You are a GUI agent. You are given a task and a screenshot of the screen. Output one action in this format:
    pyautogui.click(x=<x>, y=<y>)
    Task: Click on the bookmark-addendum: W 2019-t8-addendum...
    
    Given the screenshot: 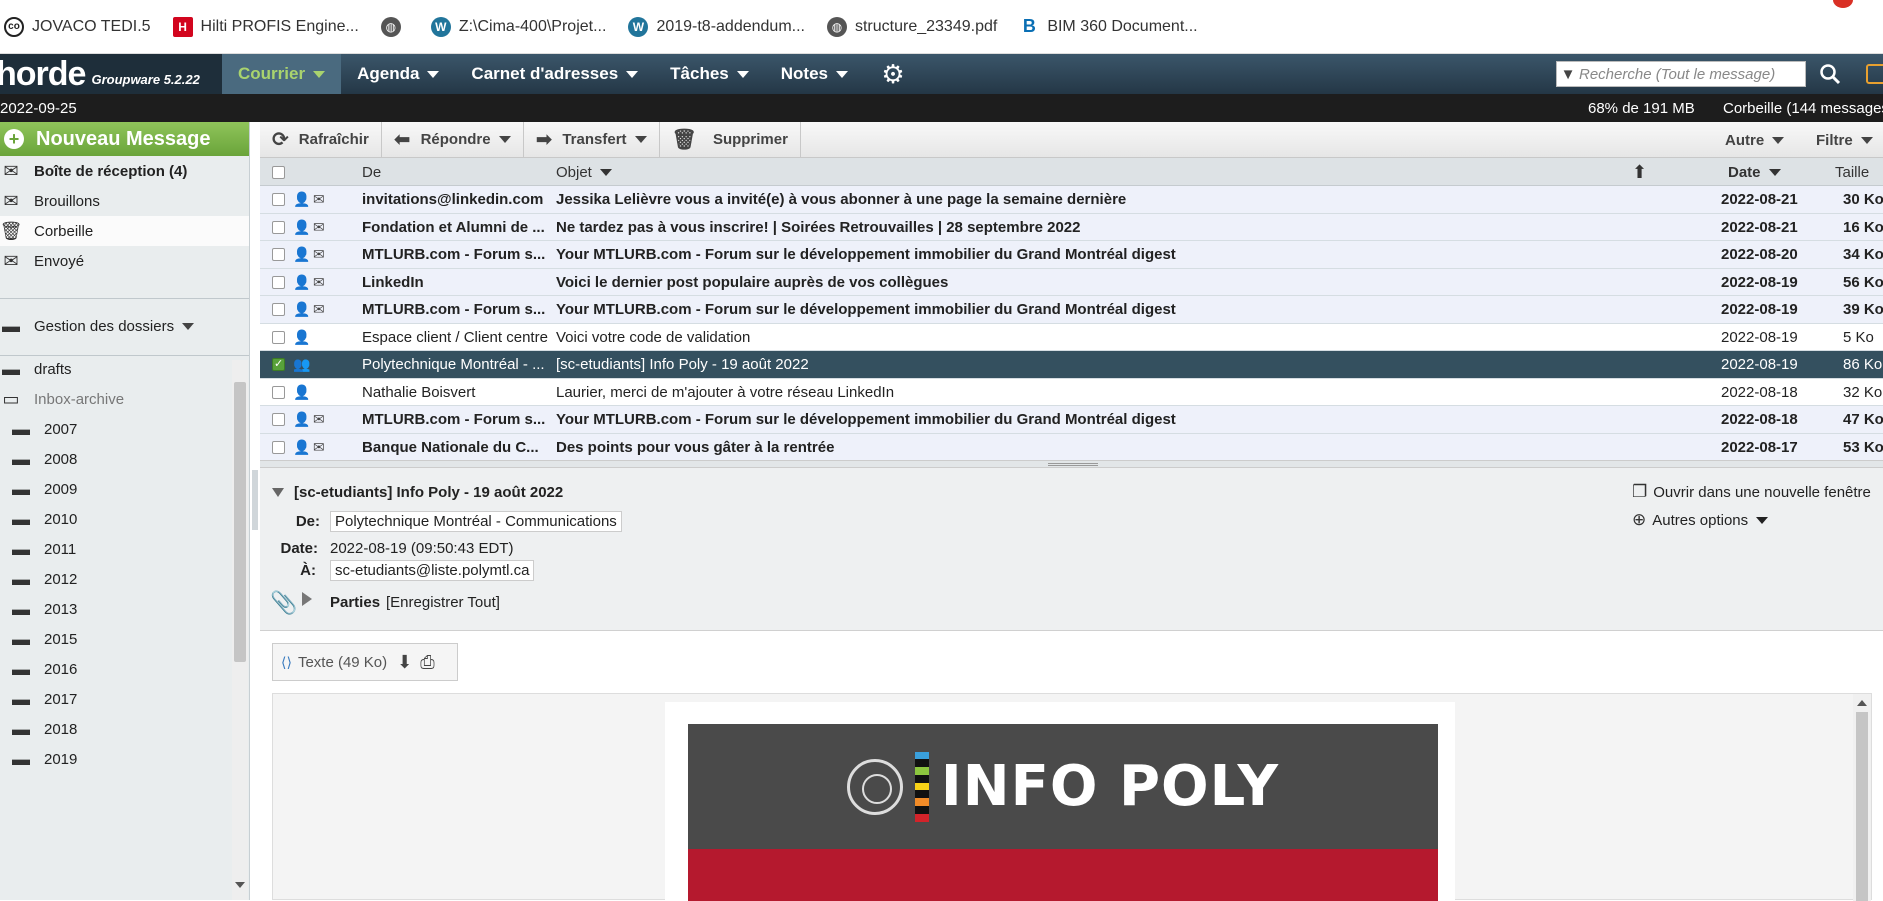 What is the action you would take?
    pyautogui.click(x=716, y=26)
    